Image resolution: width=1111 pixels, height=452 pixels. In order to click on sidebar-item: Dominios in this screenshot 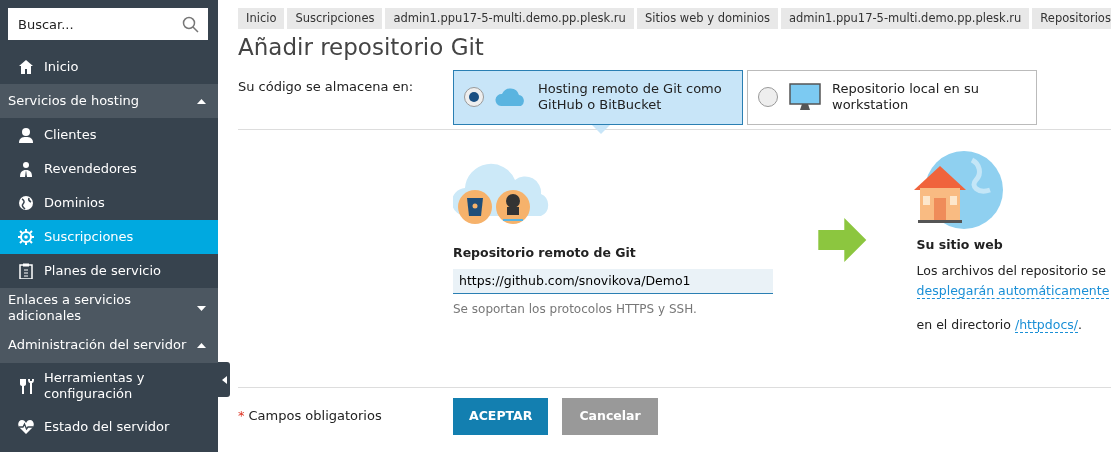, I will do `click(109, 203)`.